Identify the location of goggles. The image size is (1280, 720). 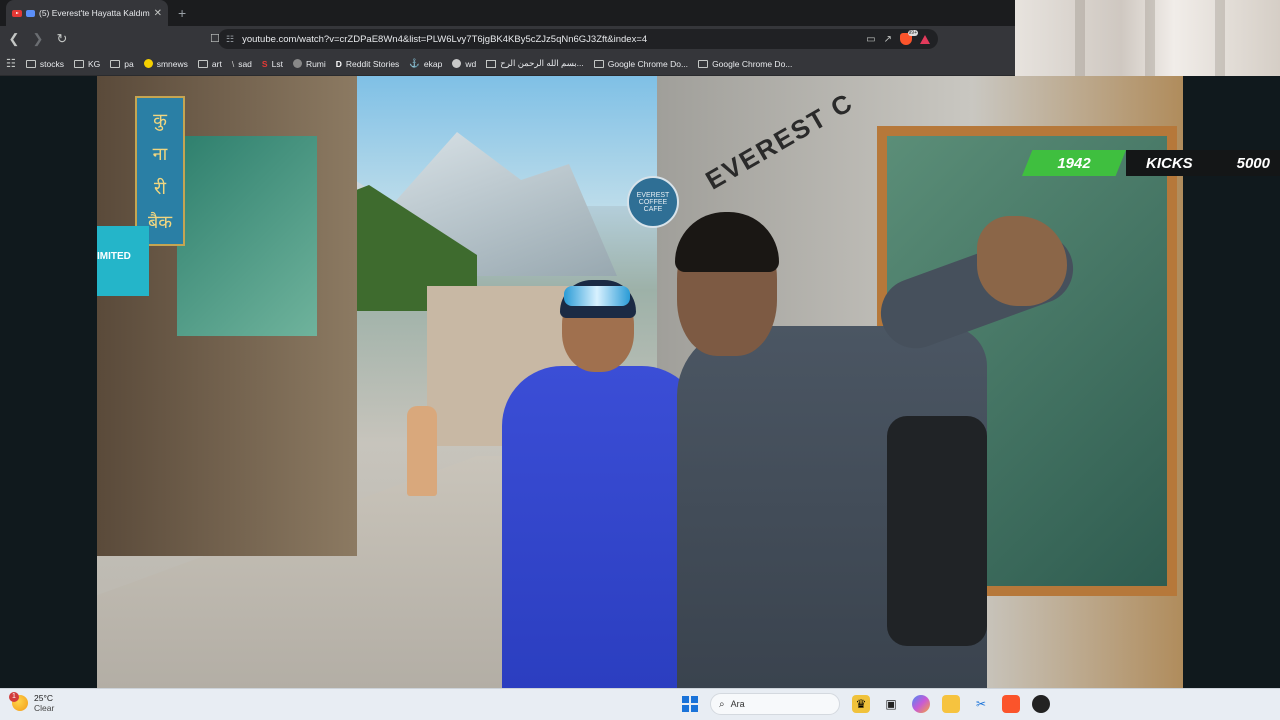
(597, 296).